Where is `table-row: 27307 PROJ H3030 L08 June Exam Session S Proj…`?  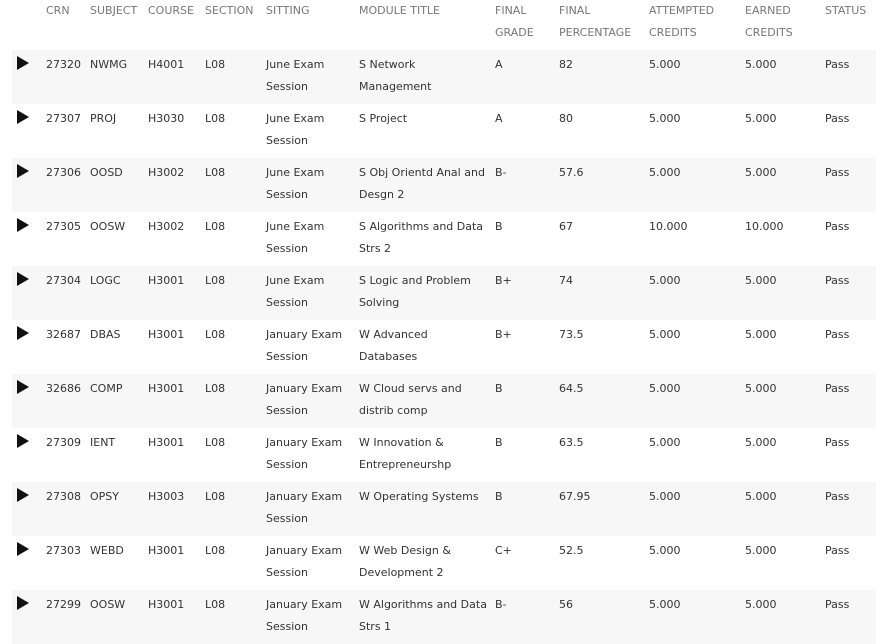
table-row: 27307 PROJ H3030 L08 June Exam Session S Proj… is located at coordinates (444, 131).